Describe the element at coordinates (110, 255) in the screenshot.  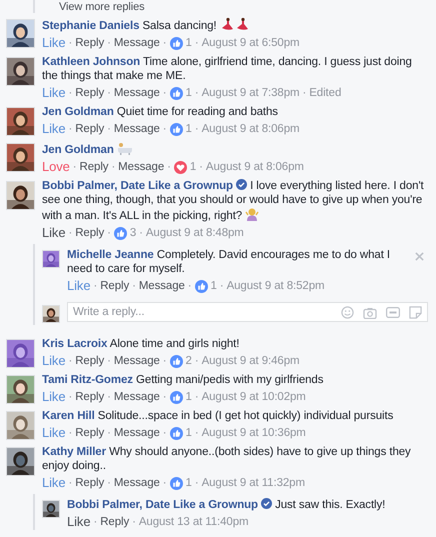
I see `author-link: Michelle Jeanne` at that location.